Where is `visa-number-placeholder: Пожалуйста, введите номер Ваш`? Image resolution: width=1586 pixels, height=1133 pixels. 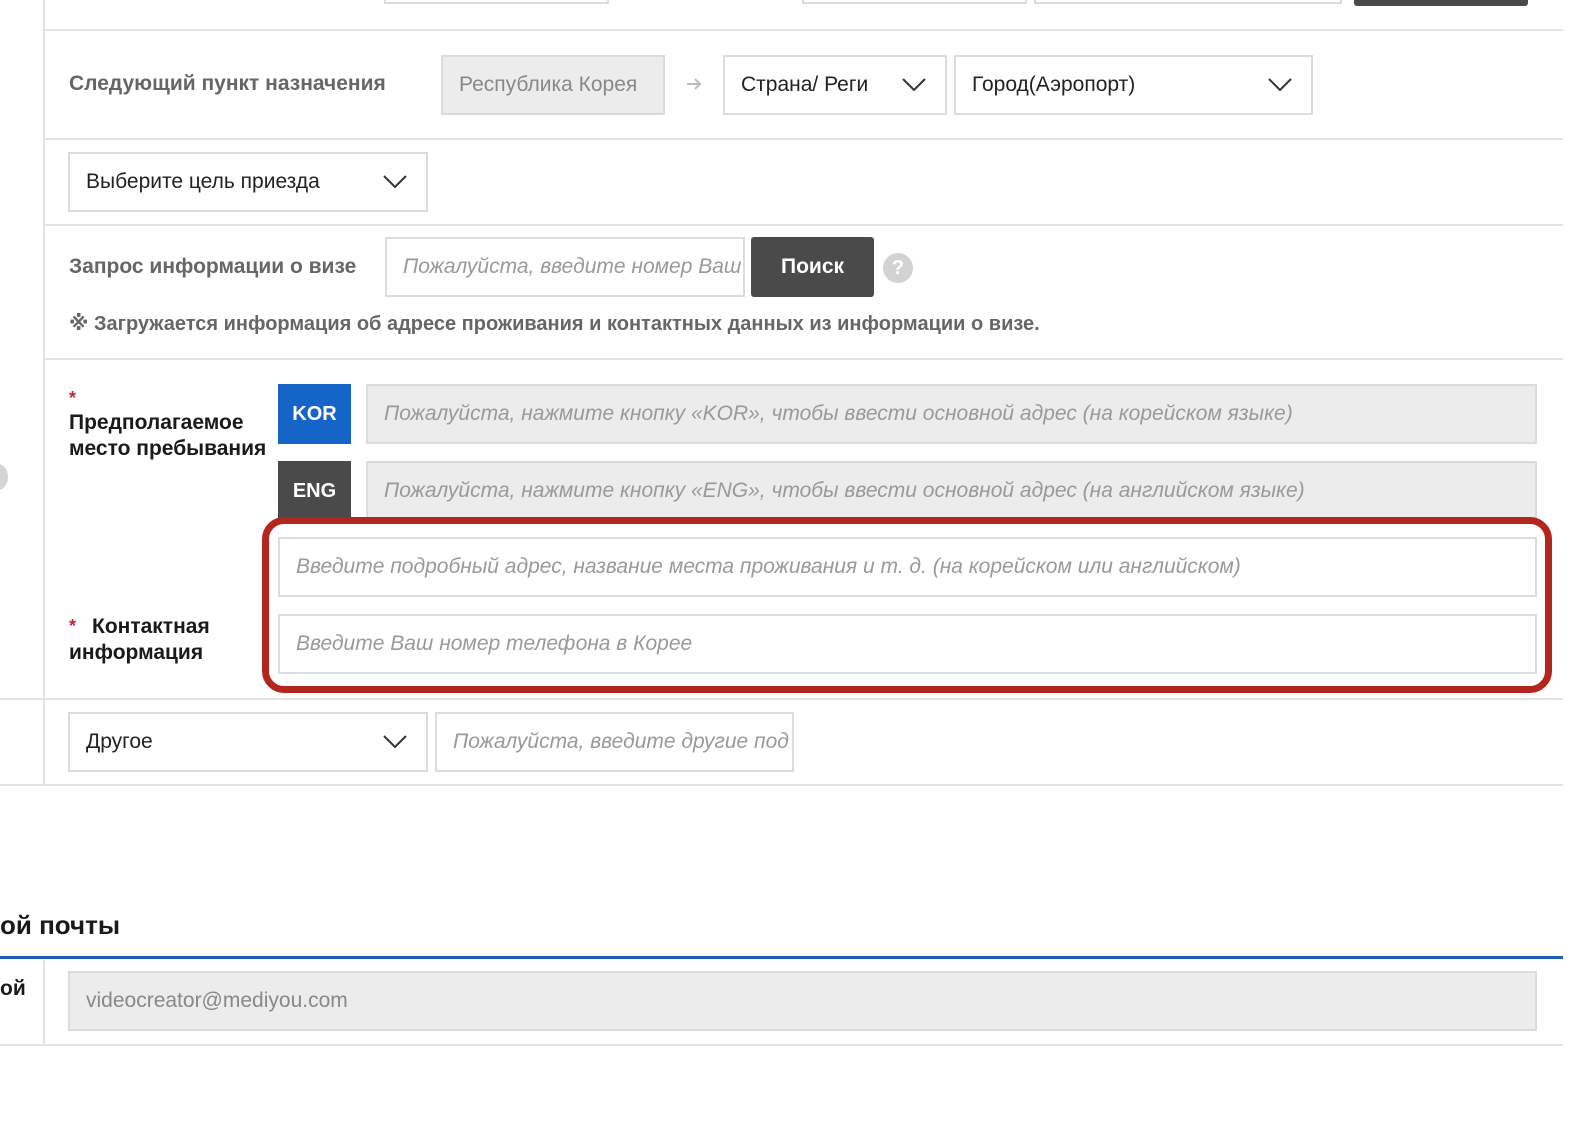 visa-number-placeholder: Пожалуйста, введите номер Ваш is located at coordinates (572, 266).